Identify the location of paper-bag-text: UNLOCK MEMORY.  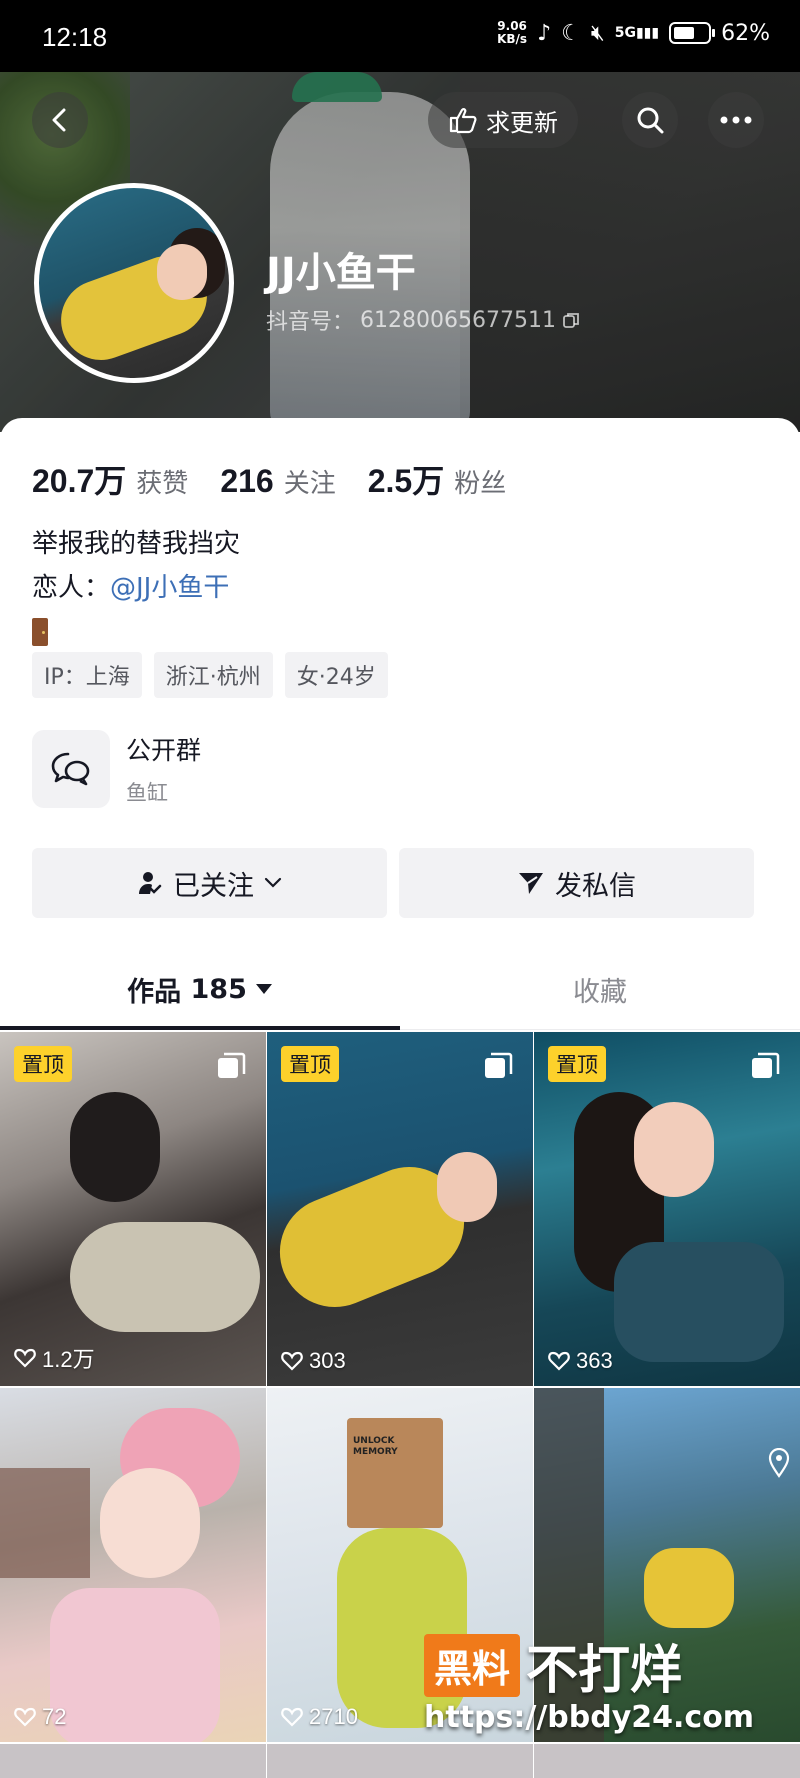
(375, 1446).